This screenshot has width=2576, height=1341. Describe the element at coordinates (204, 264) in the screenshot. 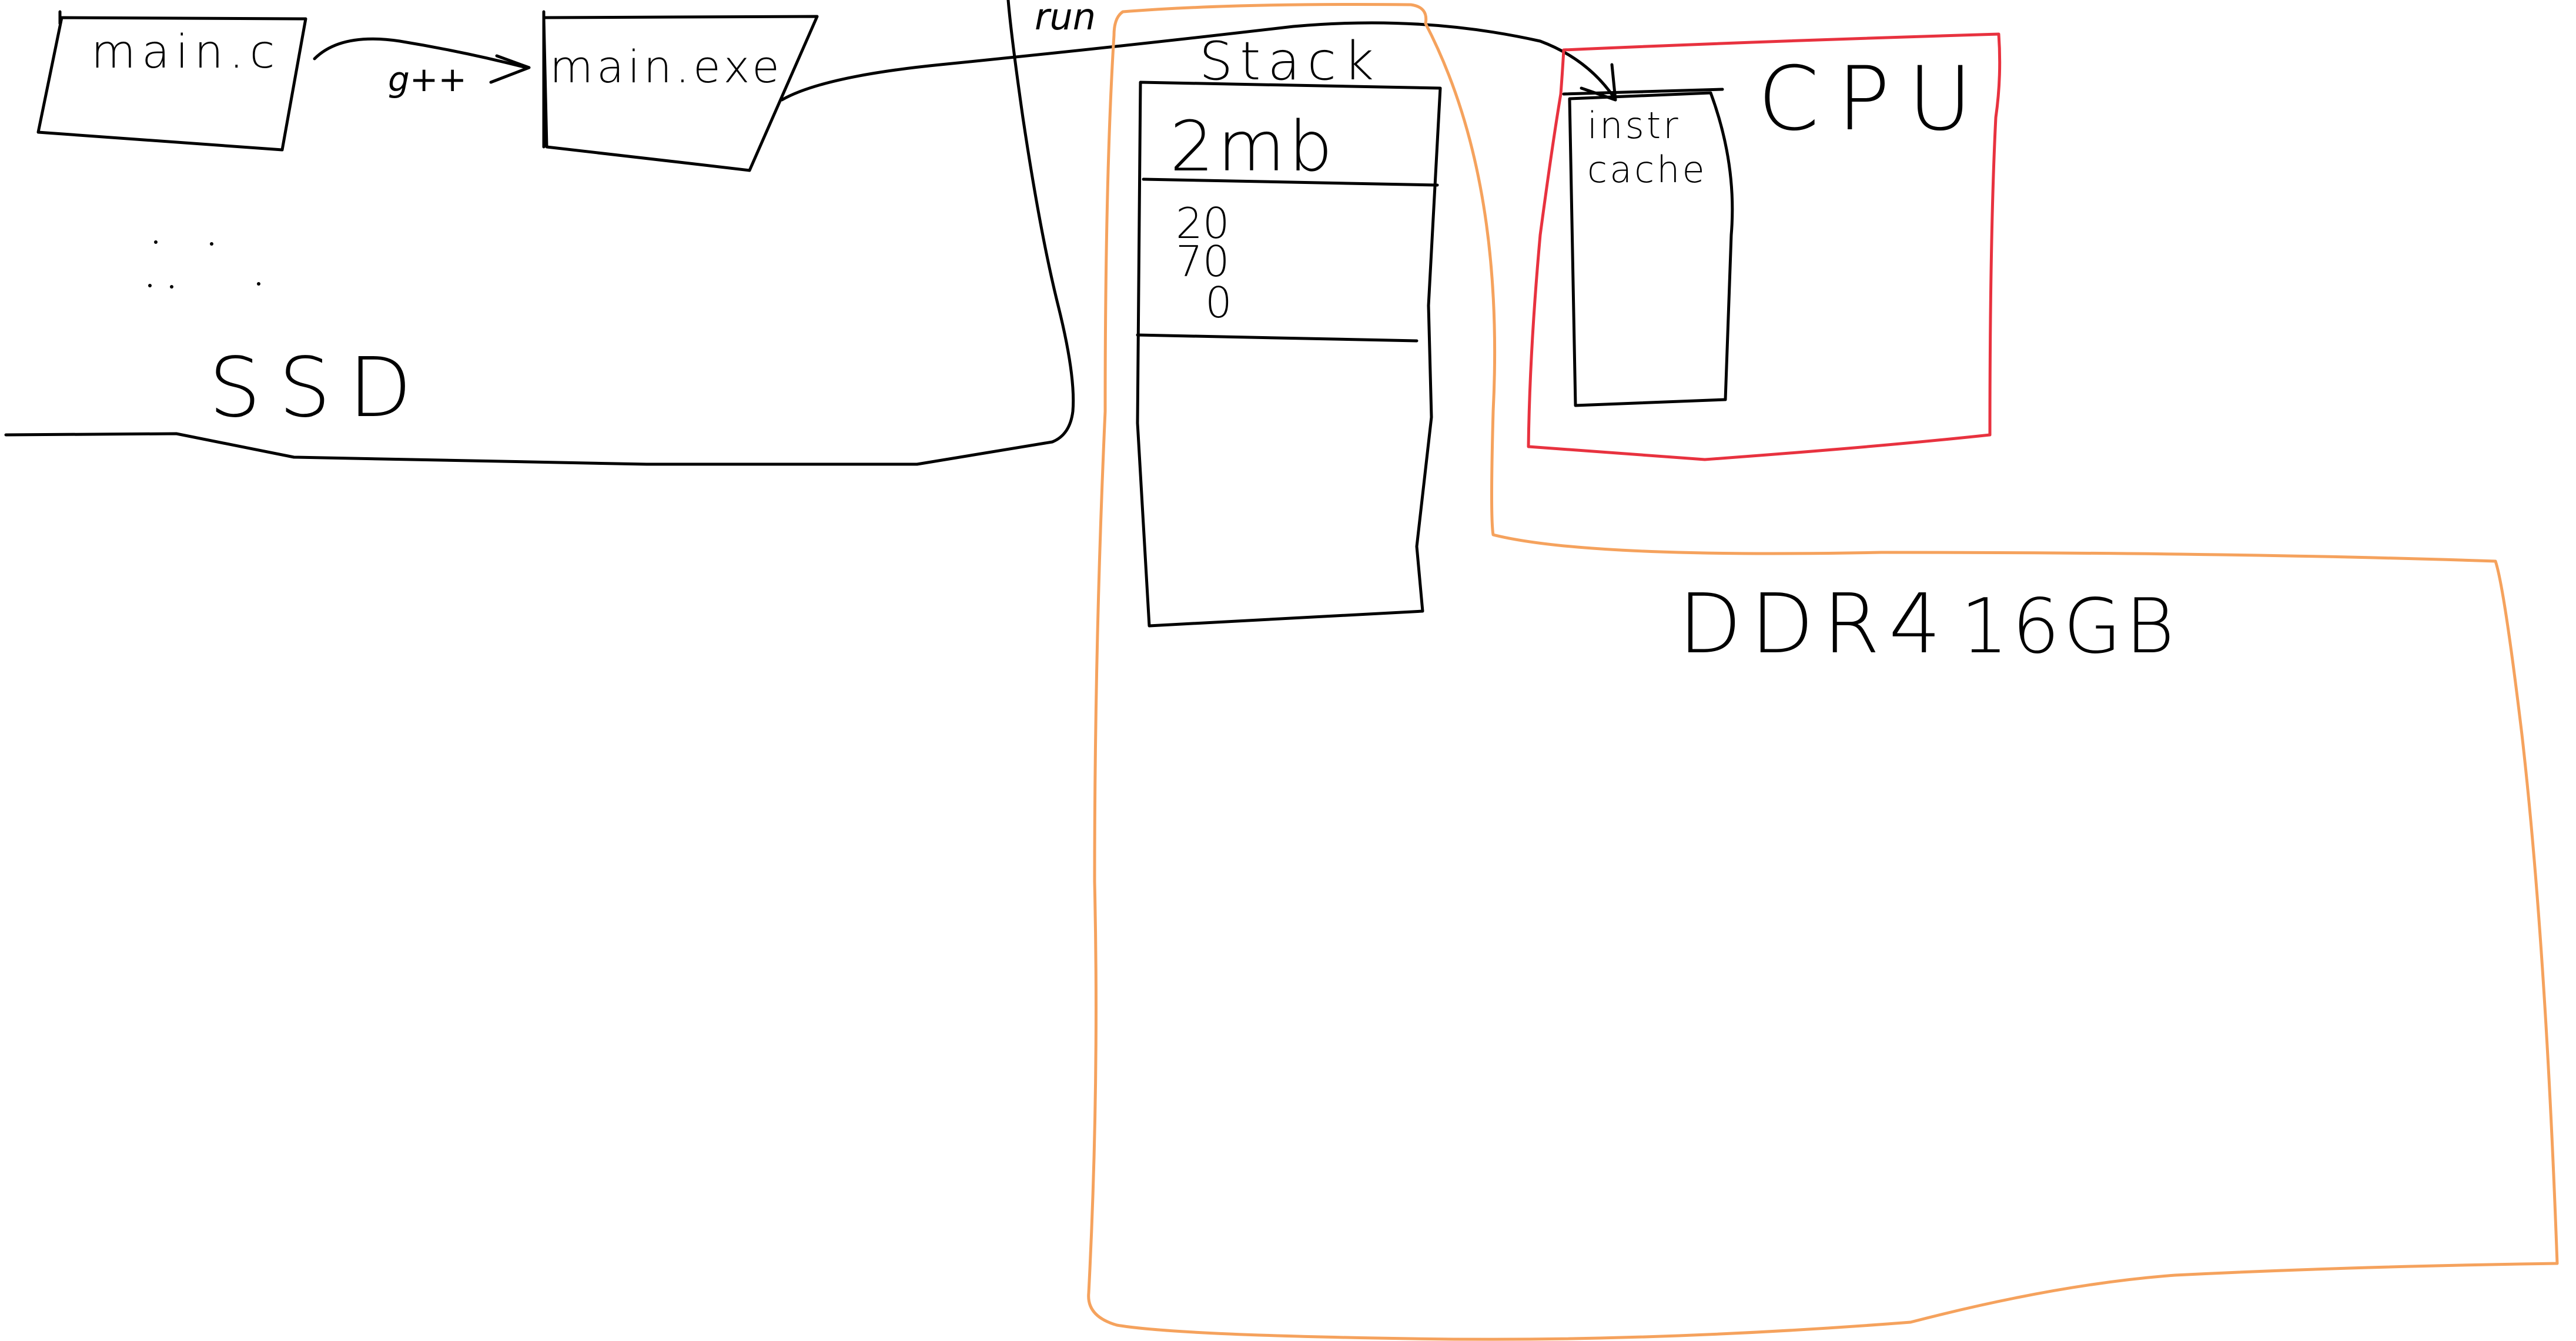

I see `stray-dots` at that location.